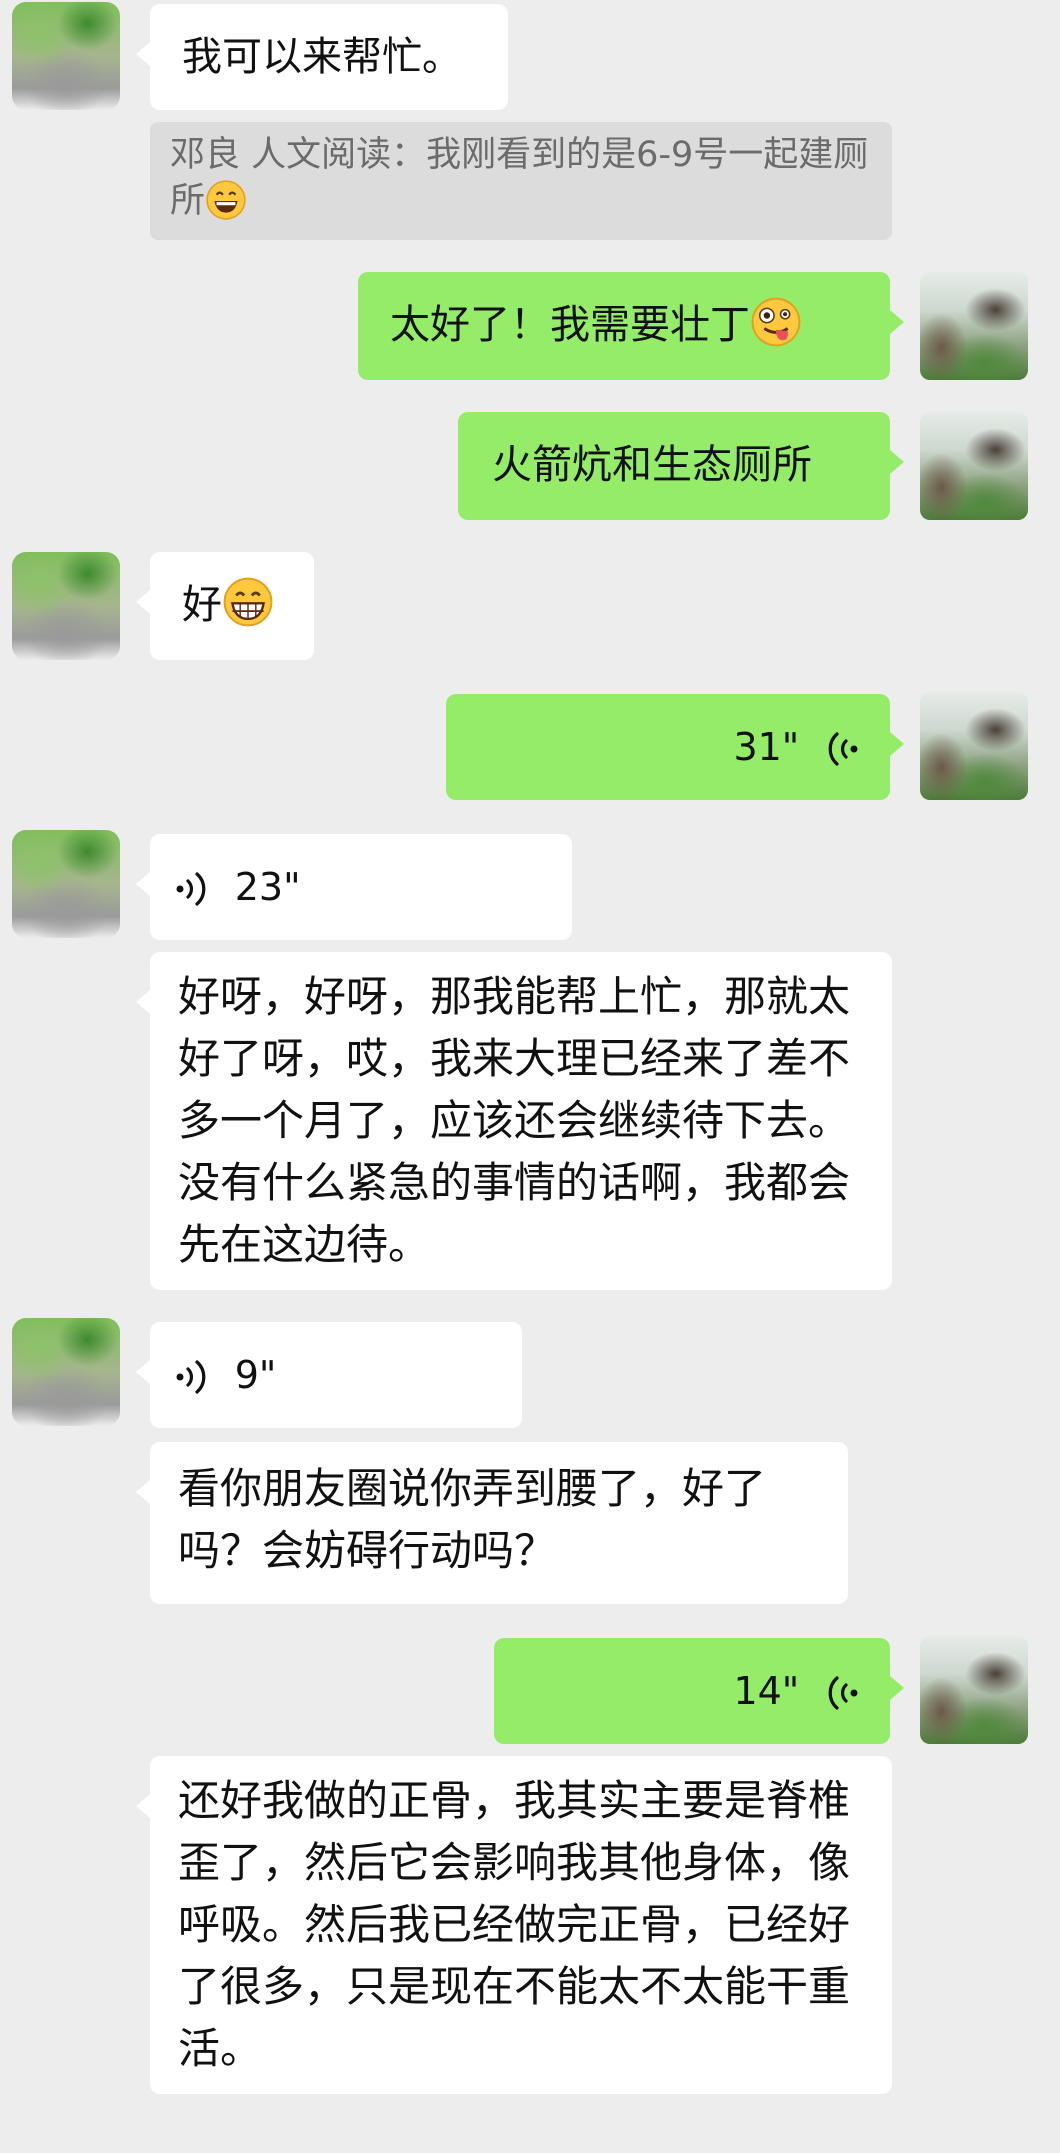  I want to click on voice-duration: 14", so click(766, 1691).